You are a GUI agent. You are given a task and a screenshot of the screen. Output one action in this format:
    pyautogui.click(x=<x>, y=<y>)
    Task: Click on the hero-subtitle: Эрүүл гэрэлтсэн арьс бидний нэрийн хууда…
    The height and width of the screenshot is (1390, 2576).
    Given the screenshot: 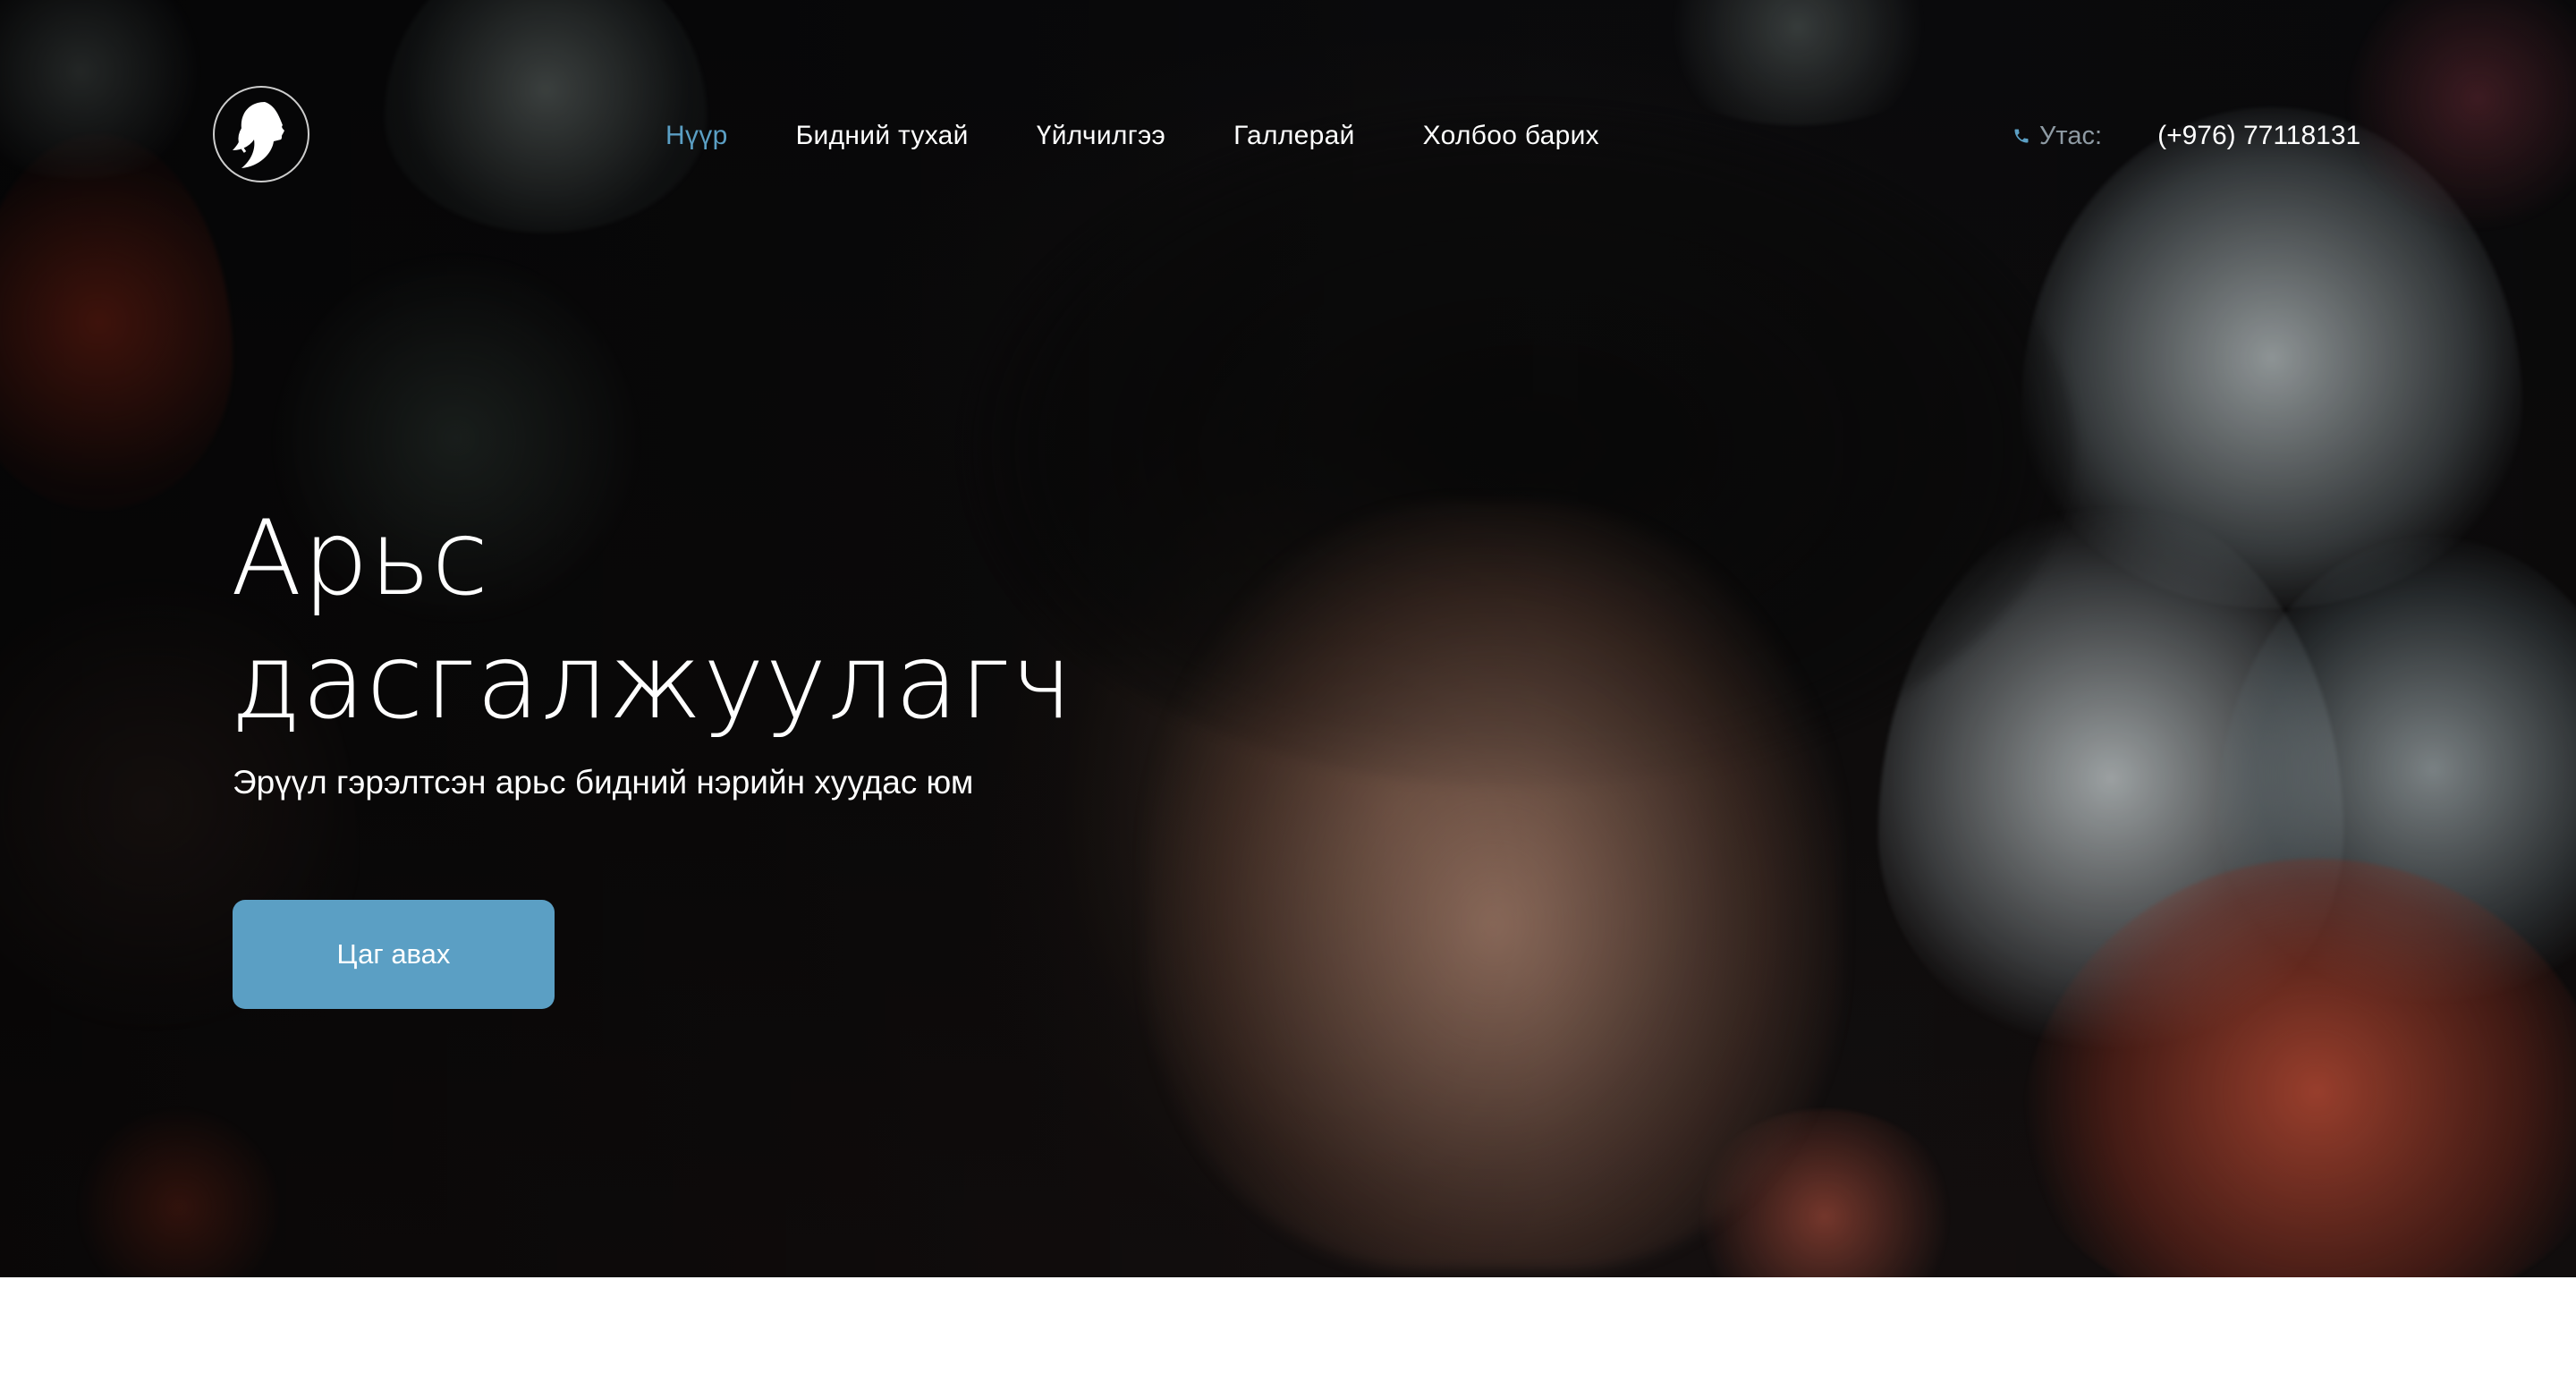 What is the action you would take?
    pyautogui.click(x=603, y=782)
    